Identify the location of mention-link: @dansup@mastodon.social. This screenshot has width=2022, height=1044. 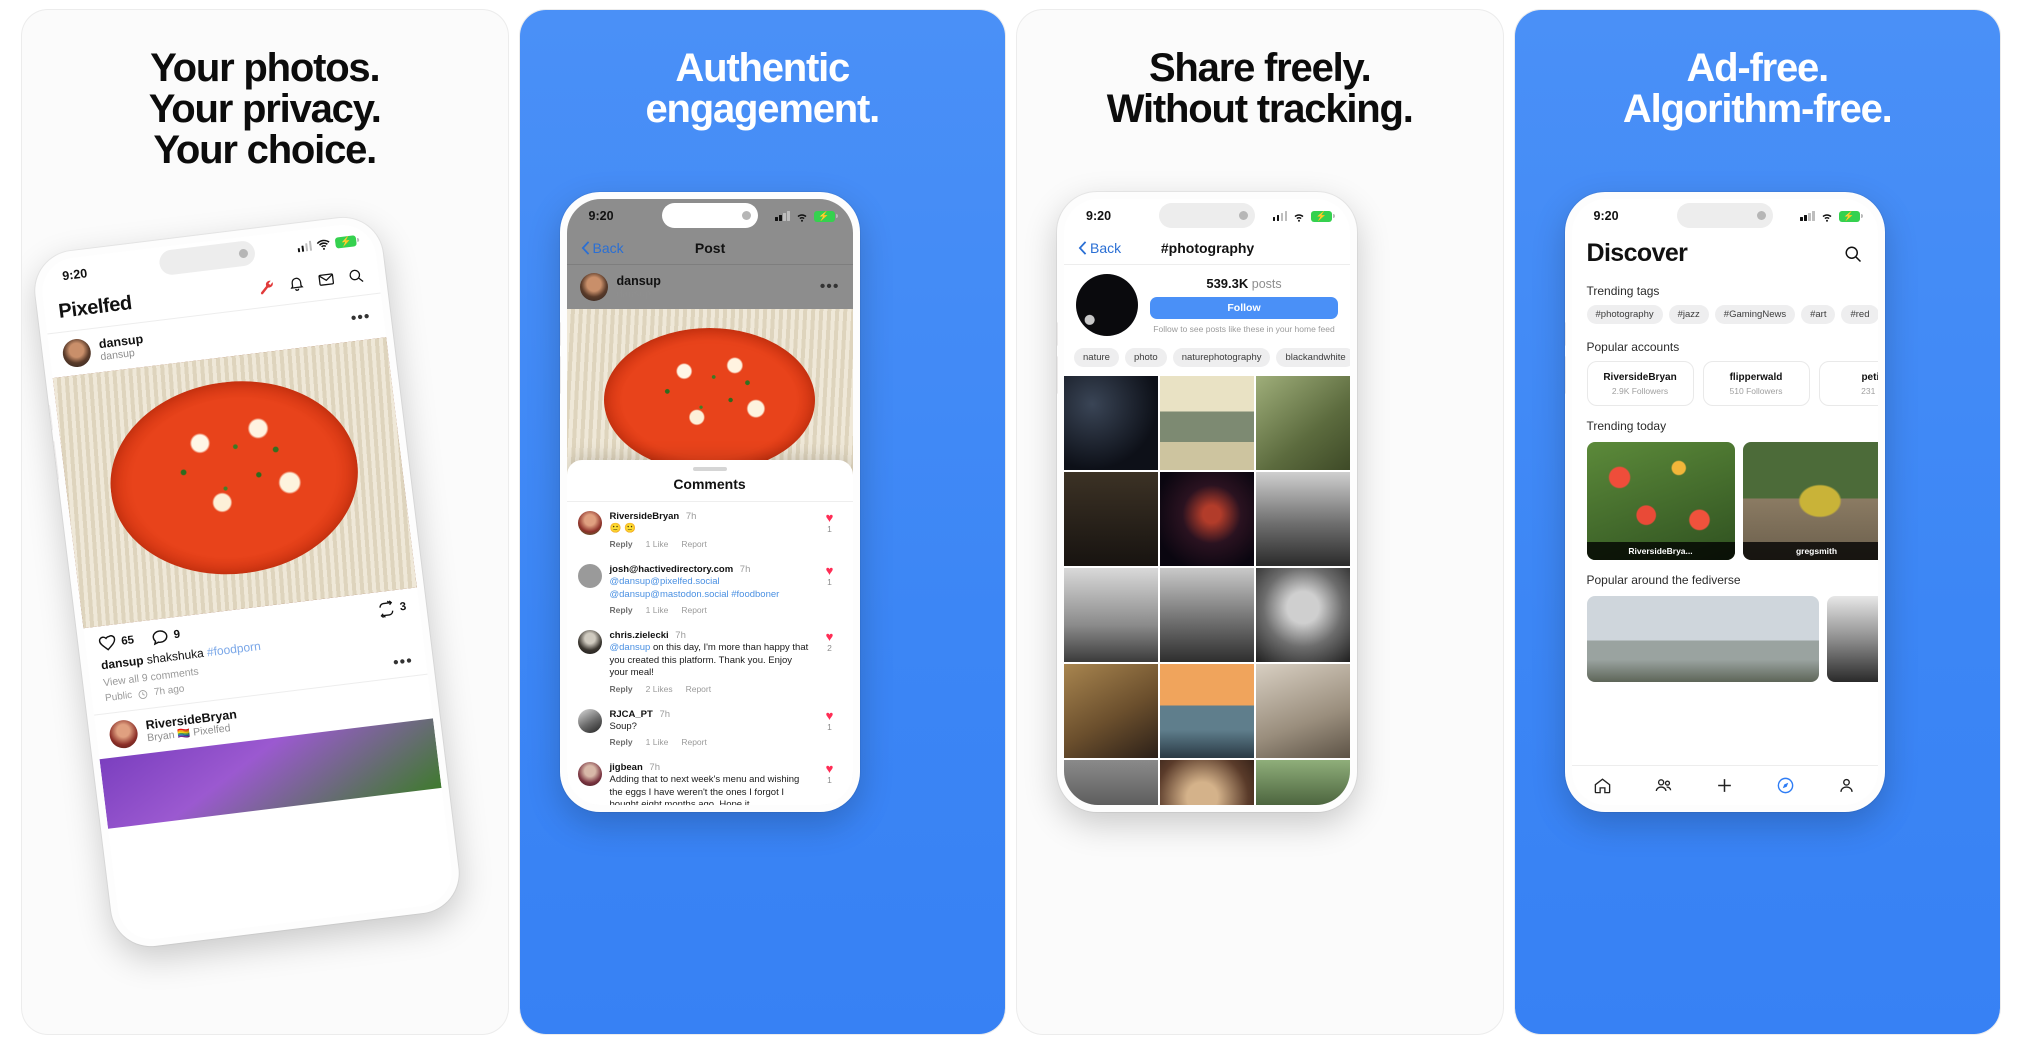
(669, 594).